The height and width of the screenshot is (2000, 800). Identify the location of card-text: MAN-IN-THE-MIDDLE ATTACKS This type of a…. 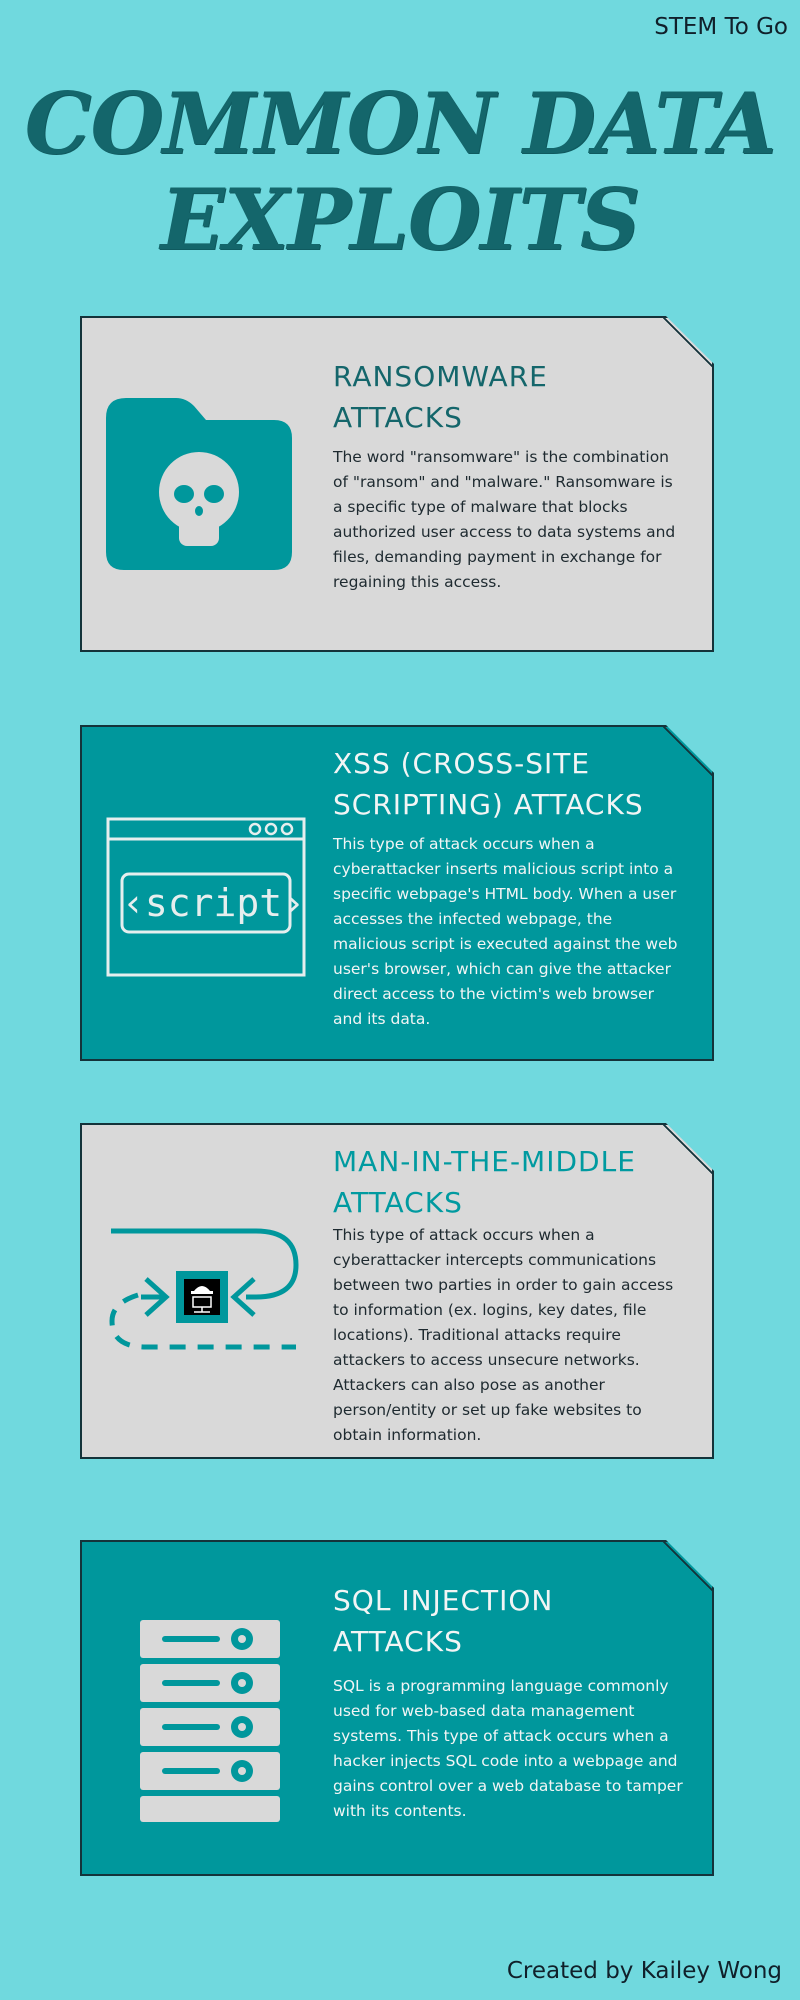
(508, 1294).